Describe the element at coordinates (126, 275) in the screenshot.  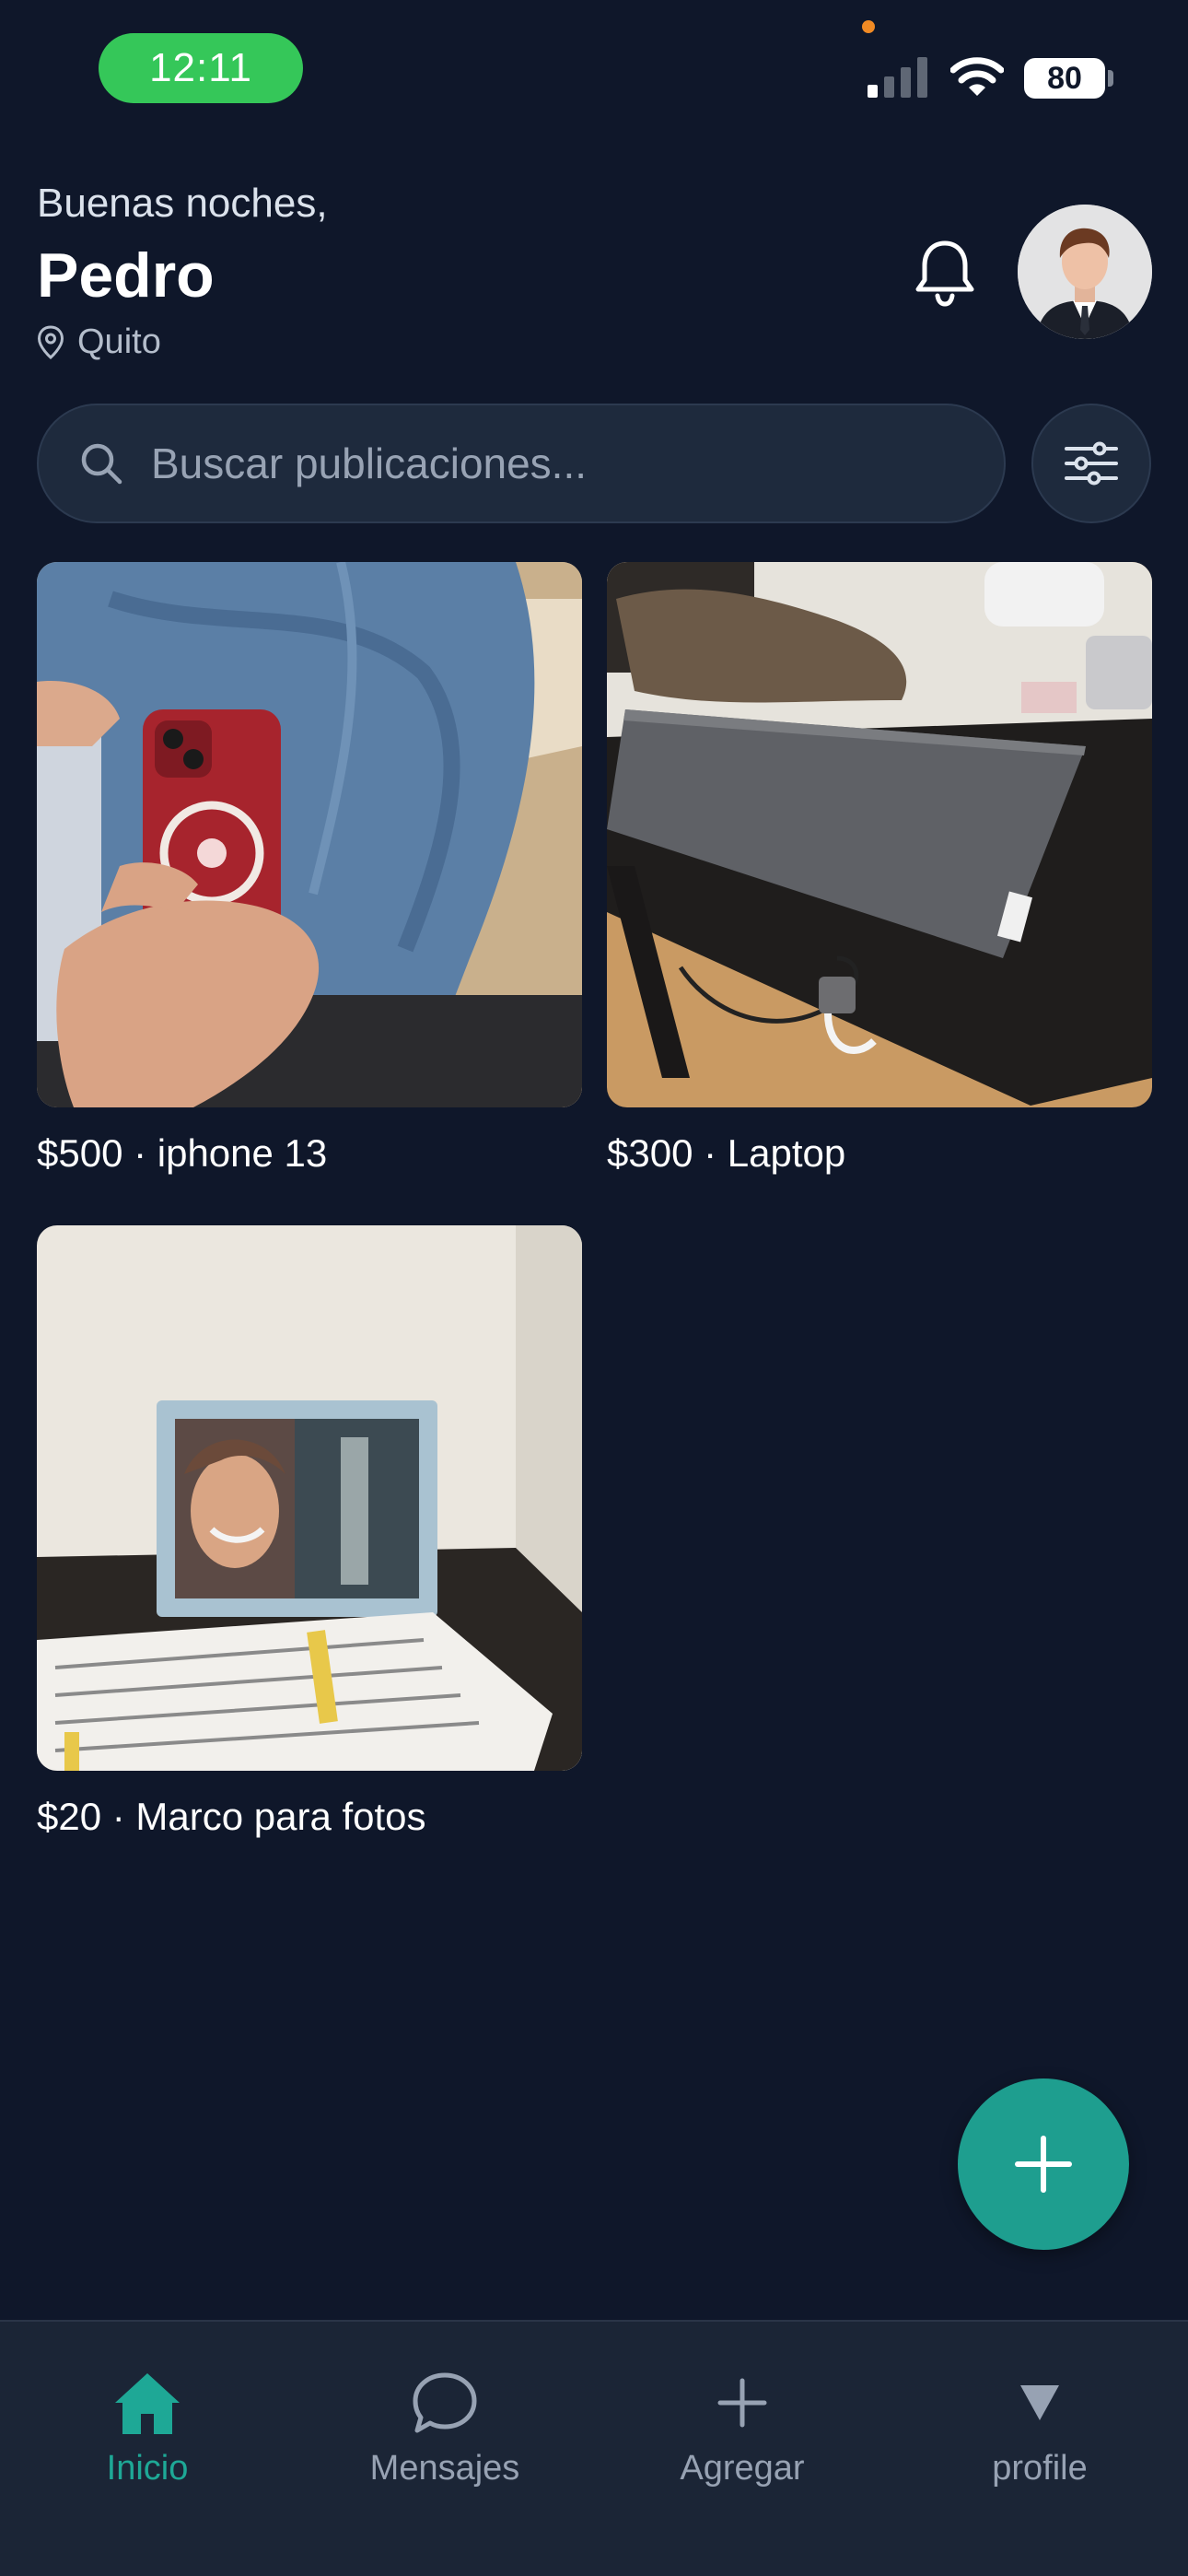
I see `user-name: Pedro` at that location.